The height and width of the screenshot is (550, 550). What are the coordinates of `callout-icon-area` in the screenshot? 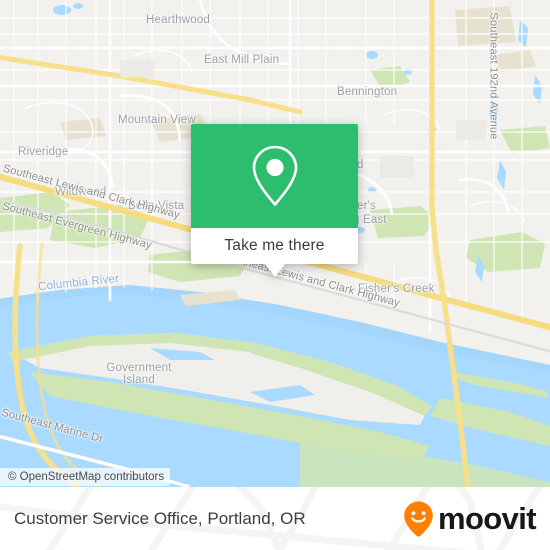 It's located at (274, 176).